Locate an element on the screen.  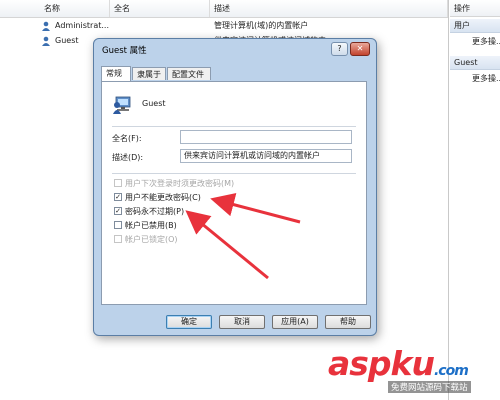
option-label: 帐户已禁用(B) is located at coordinates (151, 225).